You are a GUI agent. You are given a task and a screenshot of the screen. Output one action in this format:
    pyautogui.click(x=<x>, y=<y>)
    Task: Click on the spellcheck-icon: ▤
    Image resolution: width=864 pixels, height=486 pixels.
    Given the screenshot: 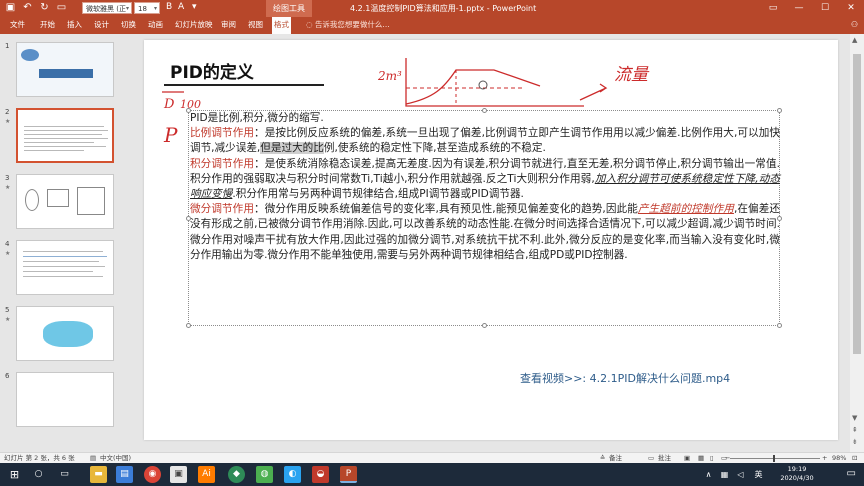 What is the action you would take?
    pyautogui.click(x=93, y=458)
    